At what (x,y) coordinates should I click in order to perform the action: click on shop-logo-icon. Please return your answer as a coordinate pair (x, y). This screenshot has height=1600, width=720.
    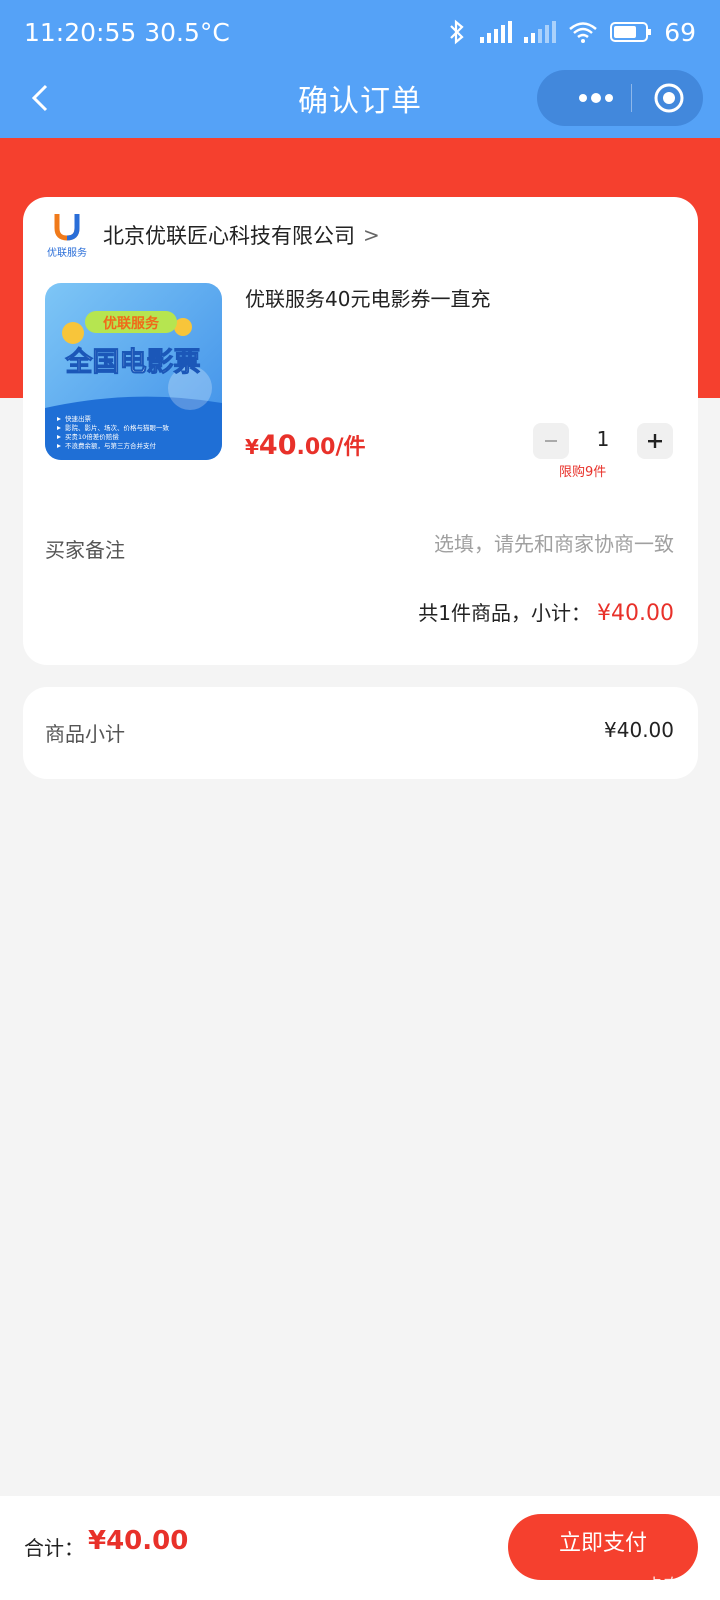
    Looking at the image, I should click on (67, 227).